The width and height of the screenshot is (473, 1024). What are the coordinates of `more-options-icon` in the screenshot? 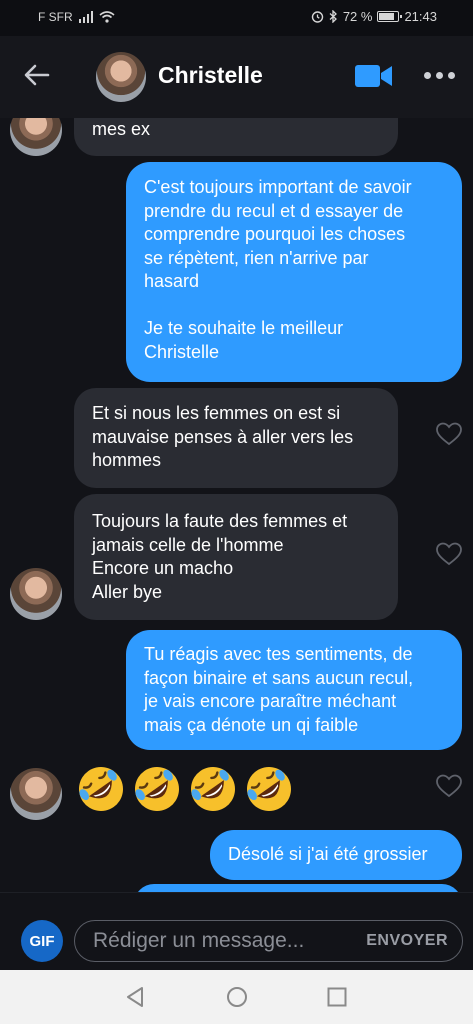 It's located at (439, 75).